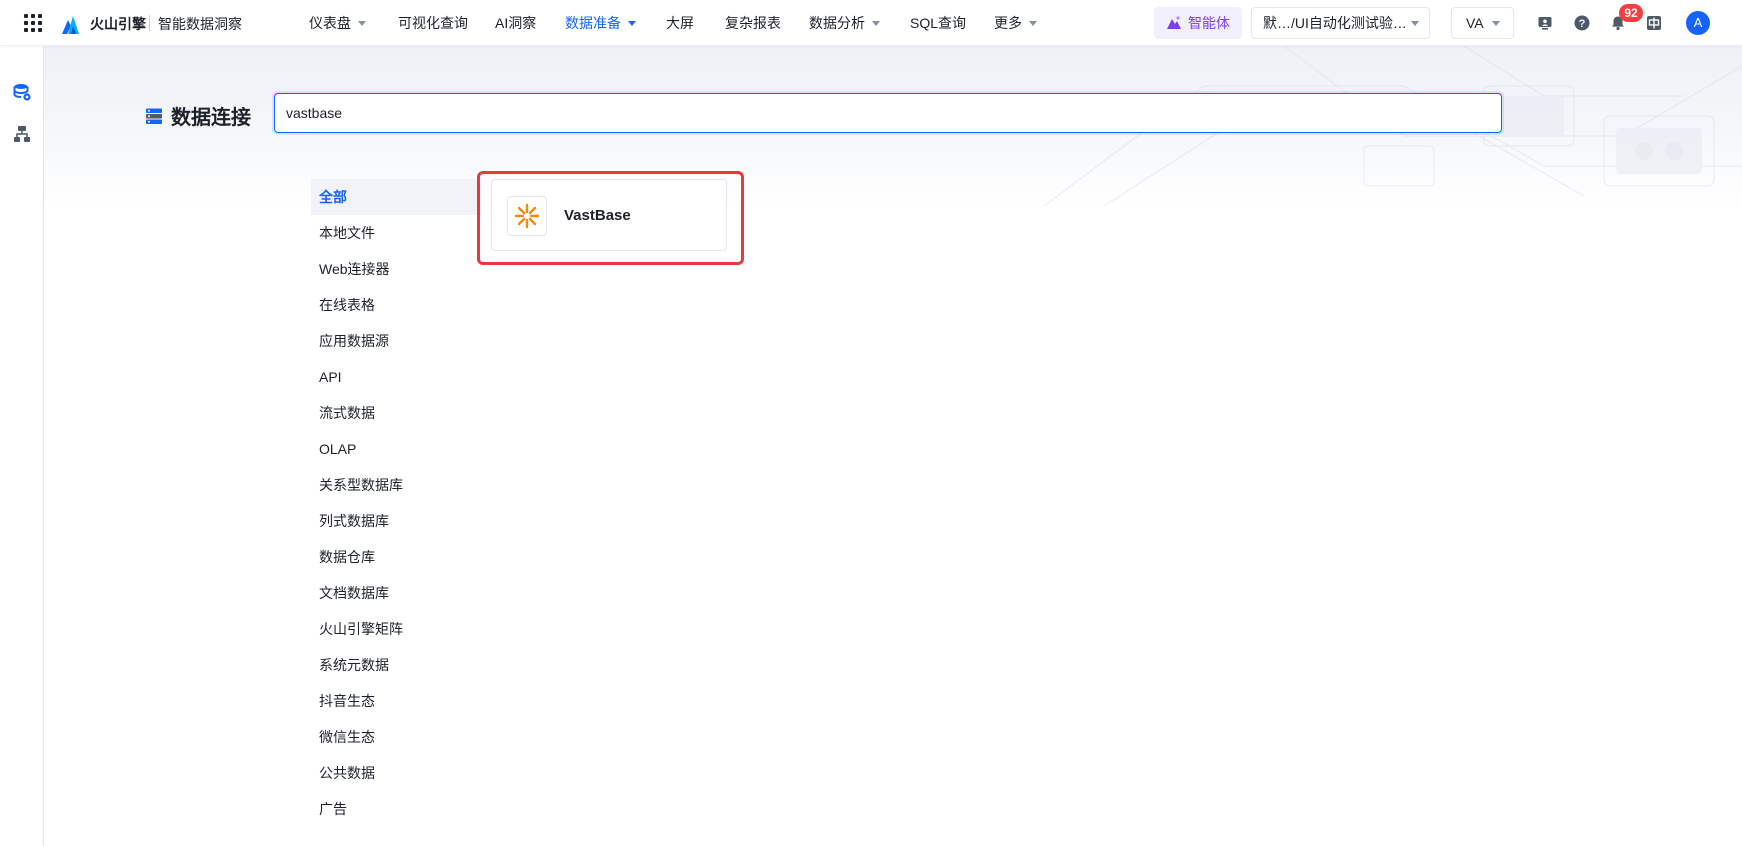 The height and width of the screenshot is (846, 1742). Describe the element at coordinates (22, 92) in the screenshot. I see `database-connection-icon` at that location.